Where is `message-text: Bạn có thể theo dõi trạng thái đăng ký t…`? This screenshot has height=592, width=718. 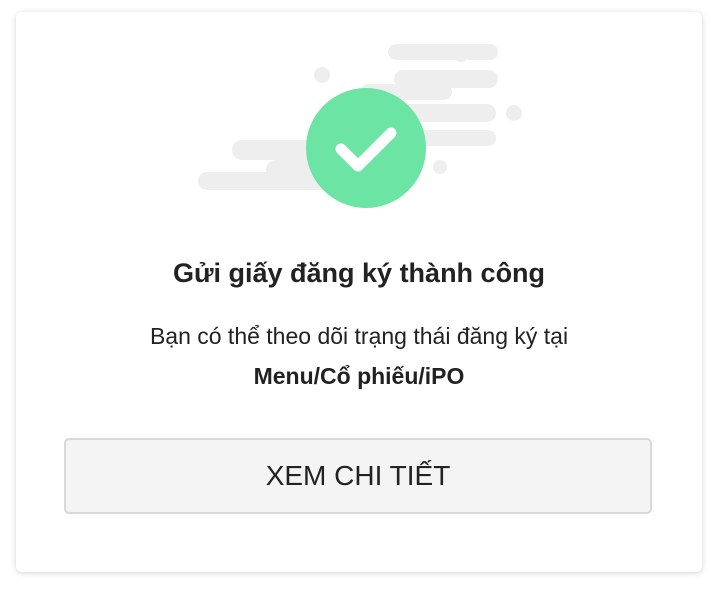
message-text: Bạn có thể theo dõi trạng thái đăng ký t… is located at coordinates (359, 336).